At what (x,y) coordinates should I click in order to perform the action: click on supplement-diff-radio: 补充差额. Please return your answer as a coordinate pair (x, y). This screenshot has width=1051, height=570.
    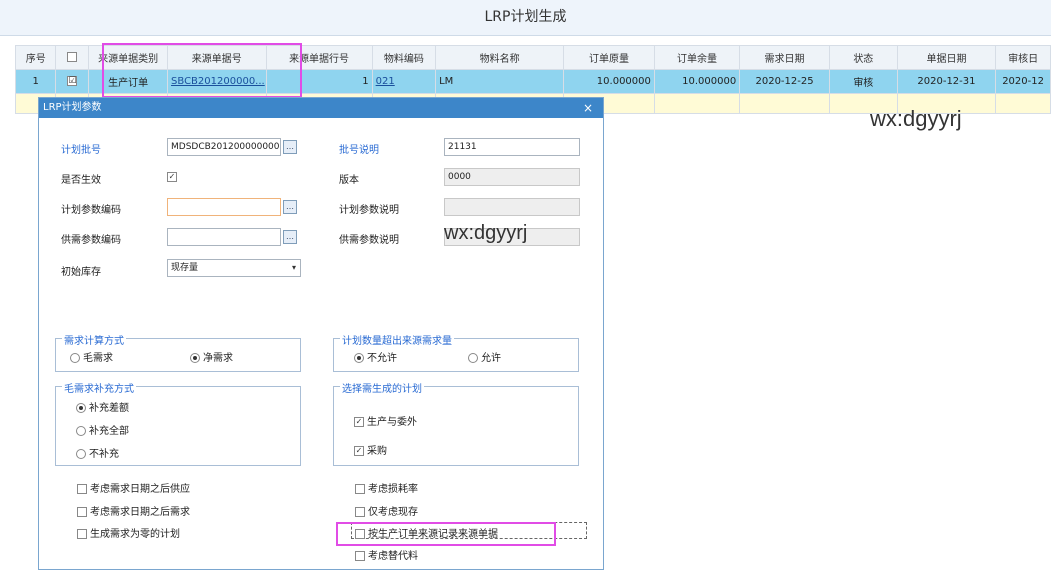
    Looking at the image, I should click on (102, 406).